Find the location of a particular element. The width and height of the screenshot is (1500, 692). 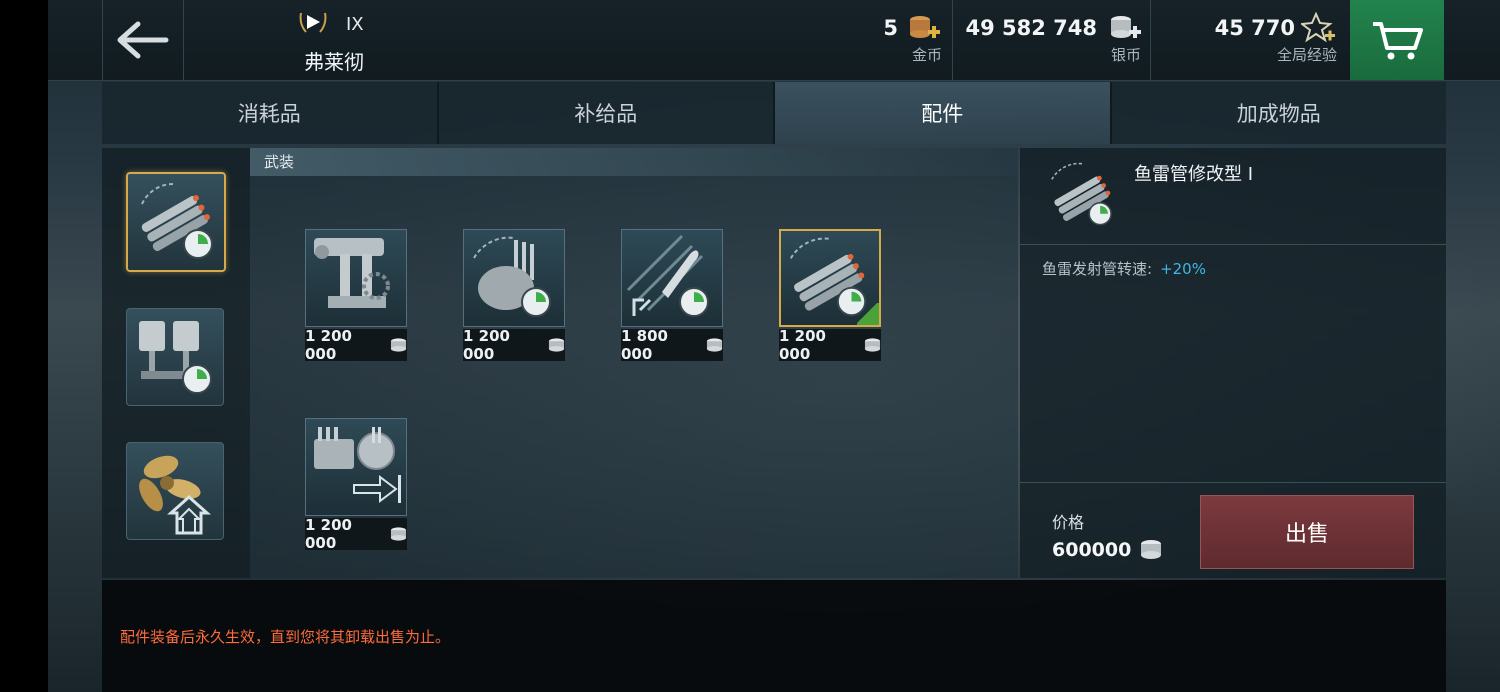

star-xp-icon is located at coordinates (1318, 27).